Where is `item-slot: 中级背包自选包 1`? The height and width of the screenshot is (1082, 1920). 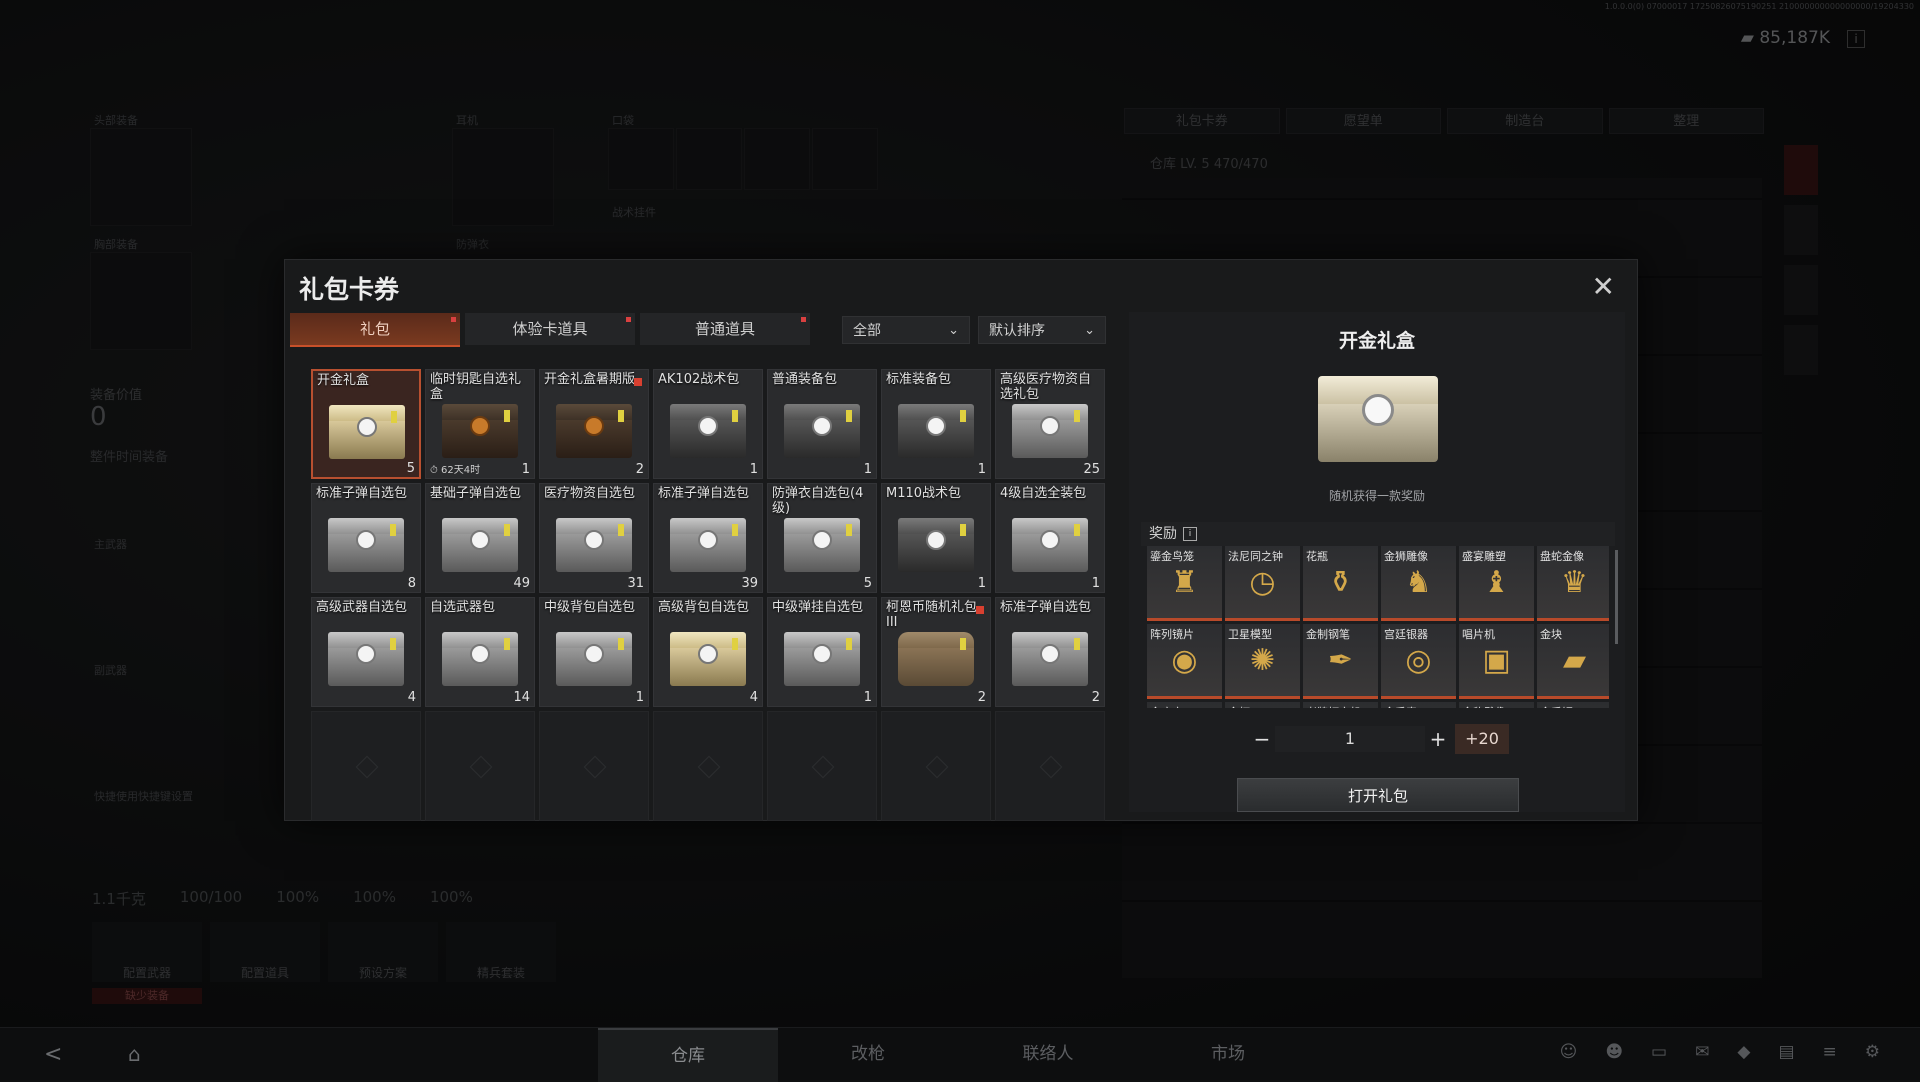
item-slot: 中级背包自选包 1 is located at coordinates (594, 652).